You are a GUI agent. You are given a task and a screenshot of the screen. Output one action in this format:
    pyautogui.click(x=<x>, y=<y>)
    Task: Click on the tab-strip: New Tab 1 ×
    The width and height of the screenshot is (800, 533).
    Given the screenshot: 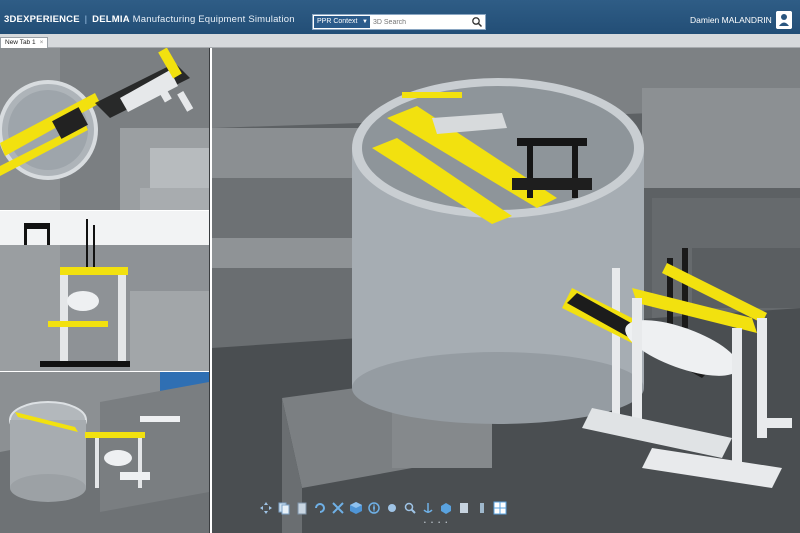 What is the action you would take?
    pyautogui.click(x=400, y=41)
    